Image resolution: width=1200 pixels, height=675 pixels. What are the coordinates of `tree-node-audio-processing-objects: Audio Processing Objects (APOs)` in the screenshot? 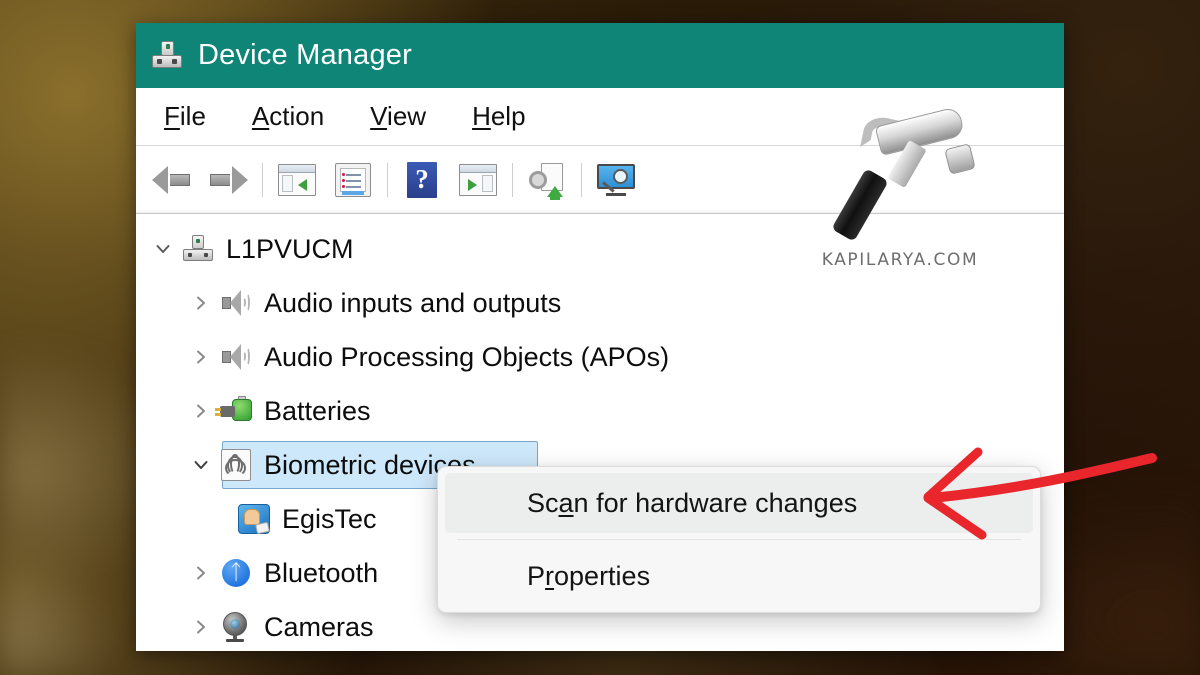 It's located at (600, 357).